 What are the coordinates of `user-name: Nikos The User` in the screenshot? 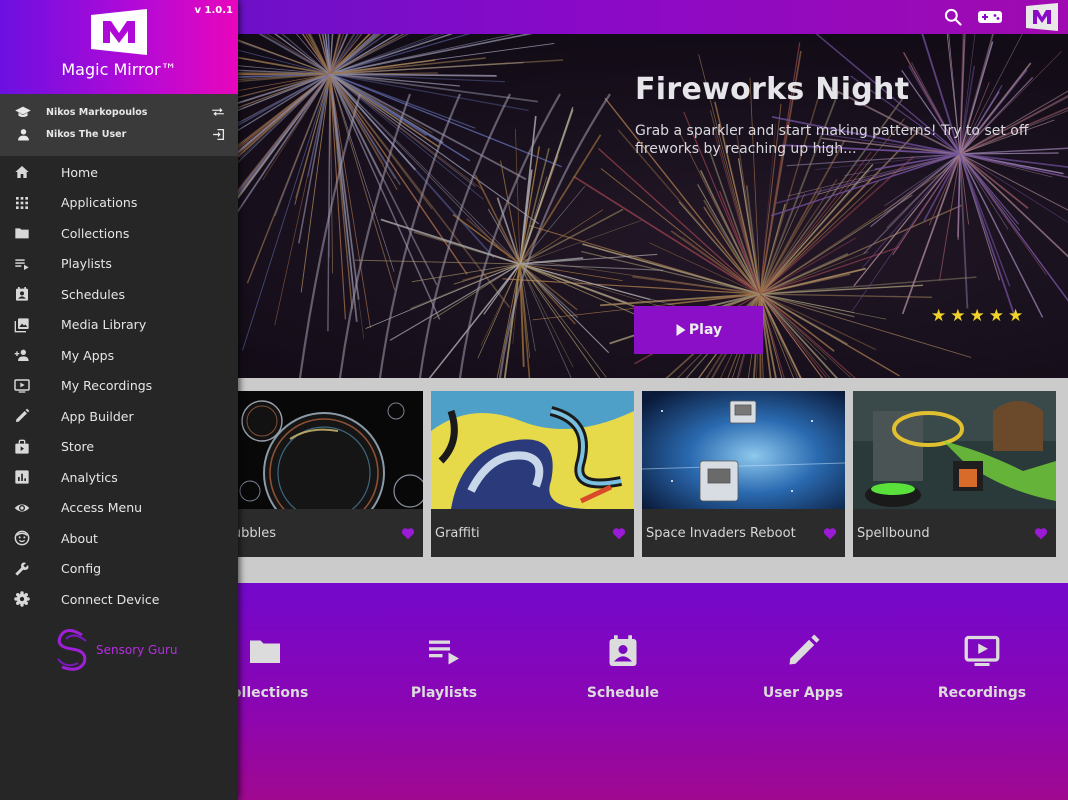 It's located at (86, 134).